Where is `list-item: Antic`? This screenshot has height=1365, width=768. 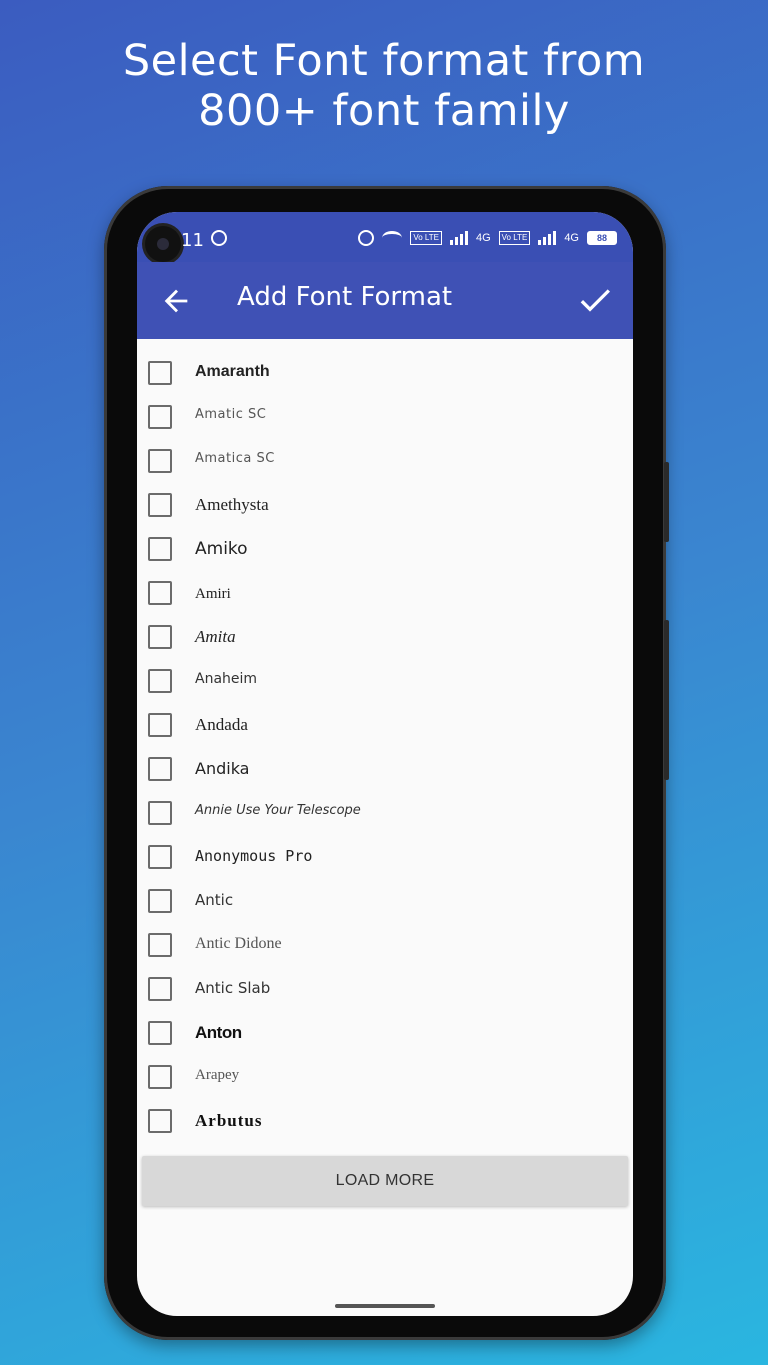 list-item: Antic is located at coordinates (385, 902).